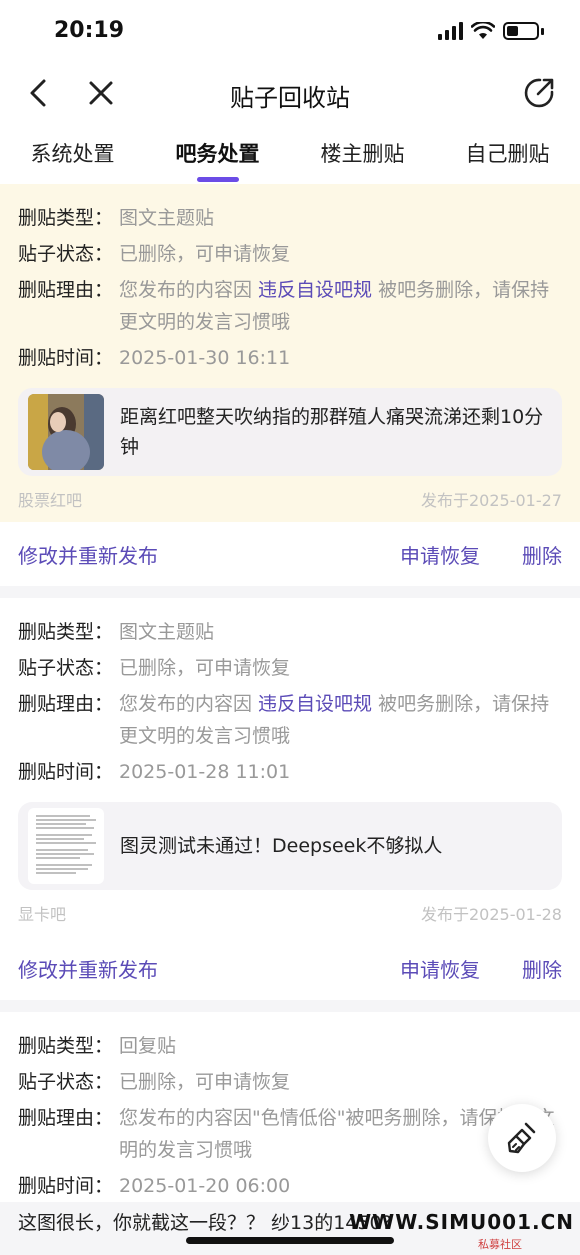  I want to click on tab-bar: 系统处置 吧务处置 楼主删贴 自己删贴, so click(290, 154).